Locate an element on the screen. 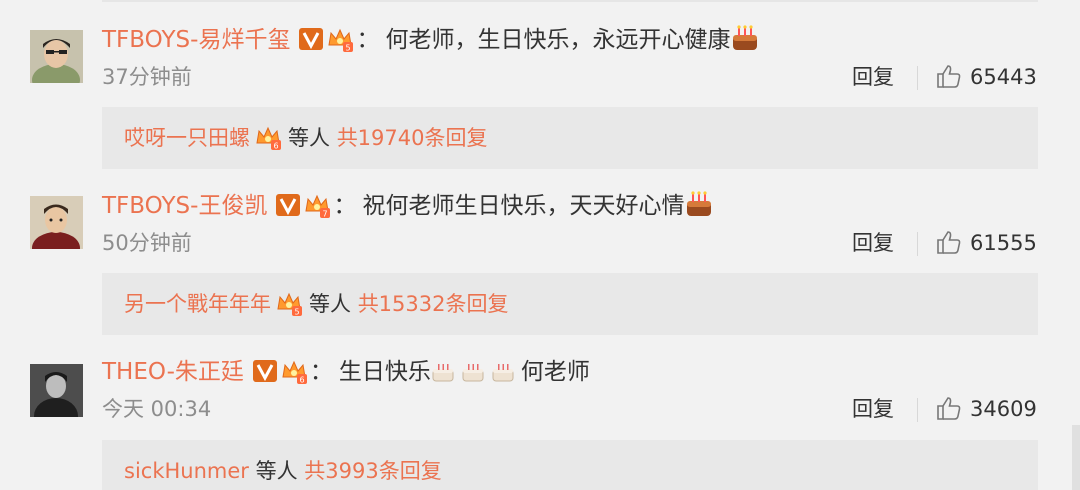 This screenshot has width=1080, height=490. divider-line is located at coordinates (570, 1).